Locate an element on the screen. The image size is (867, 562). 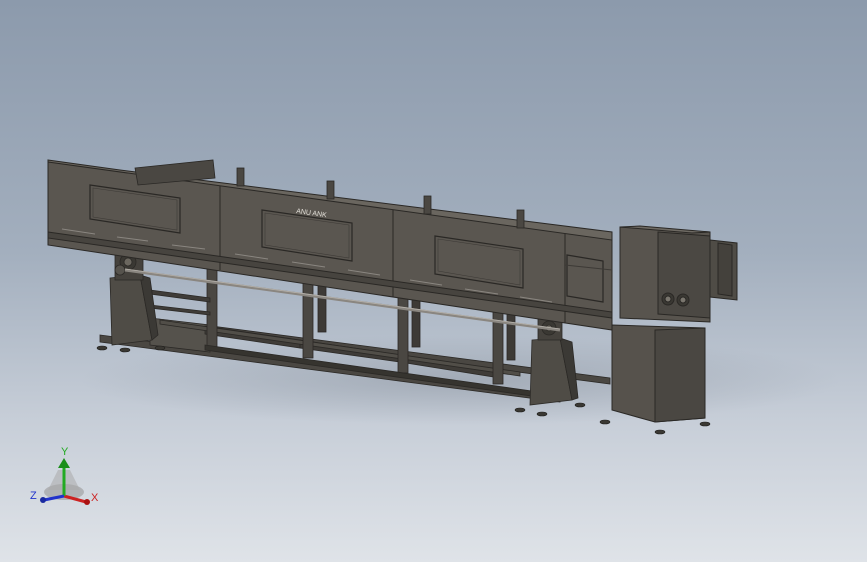
z-axis-cap is located at coordinates (43, 500).